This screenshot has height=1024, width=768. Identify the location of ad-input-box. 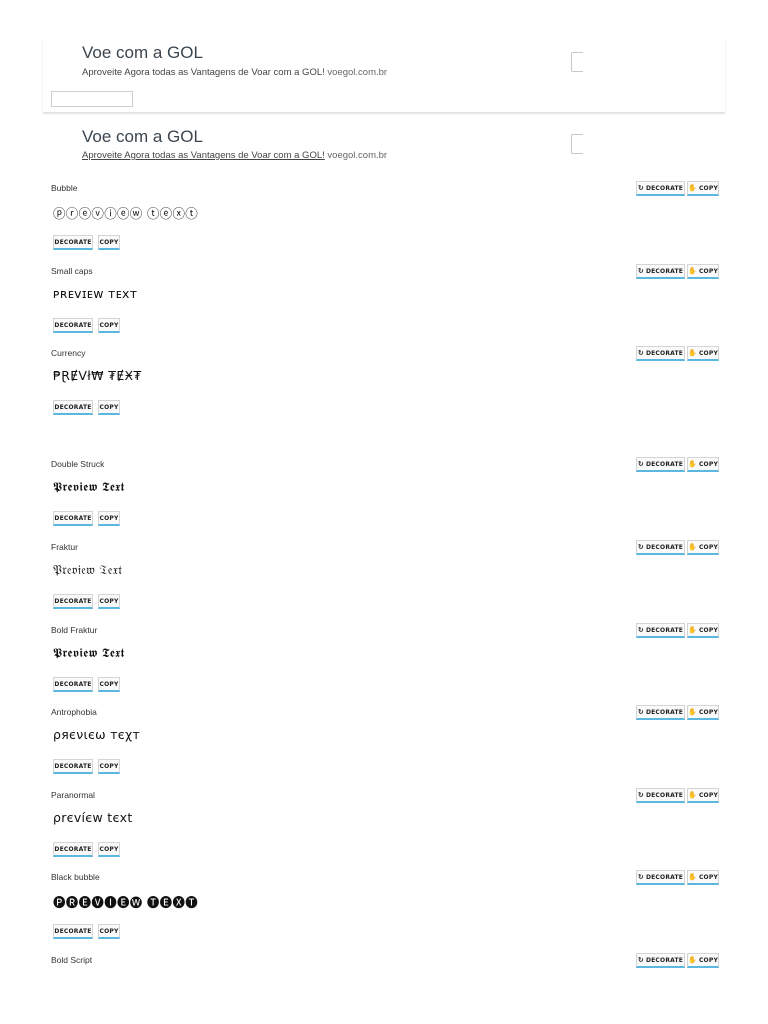
(92, 99).